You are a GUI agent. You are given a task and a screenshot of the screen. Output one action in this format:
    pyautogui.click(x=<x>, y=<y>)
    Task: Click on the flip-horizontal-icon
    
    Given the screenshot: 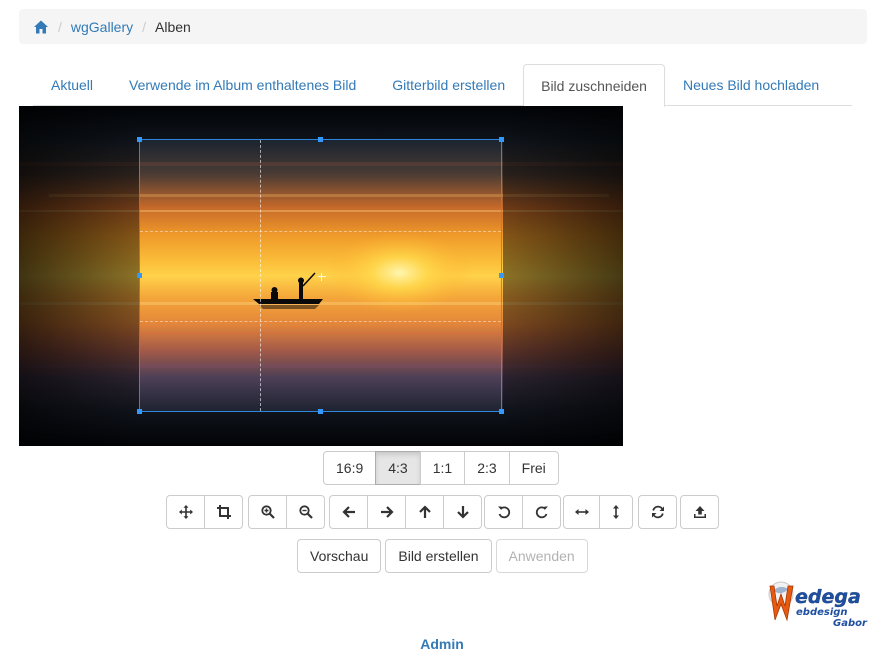 What is the action you would take?
    pyautogui.click(x=581, y=512)
    